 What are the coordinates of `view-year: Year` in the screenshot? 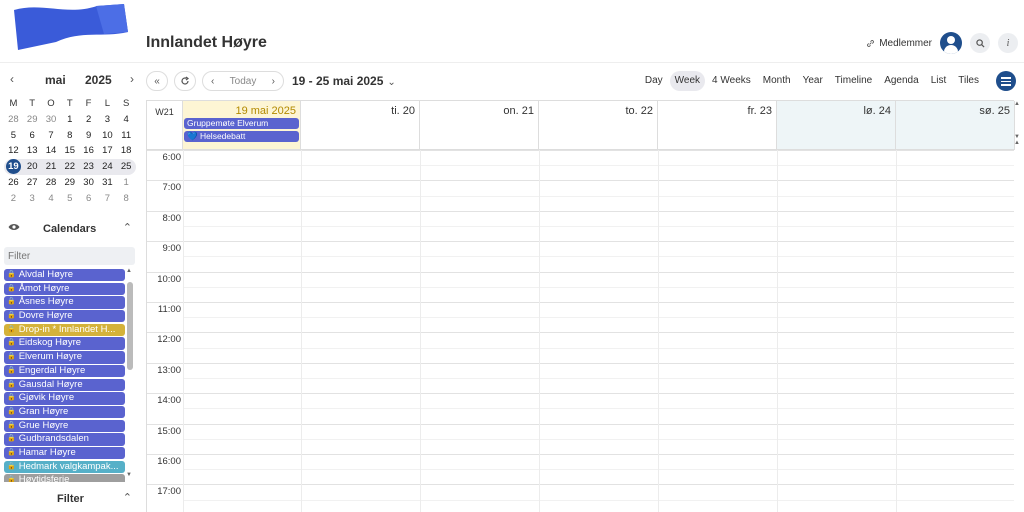 It's located at (813, 81).